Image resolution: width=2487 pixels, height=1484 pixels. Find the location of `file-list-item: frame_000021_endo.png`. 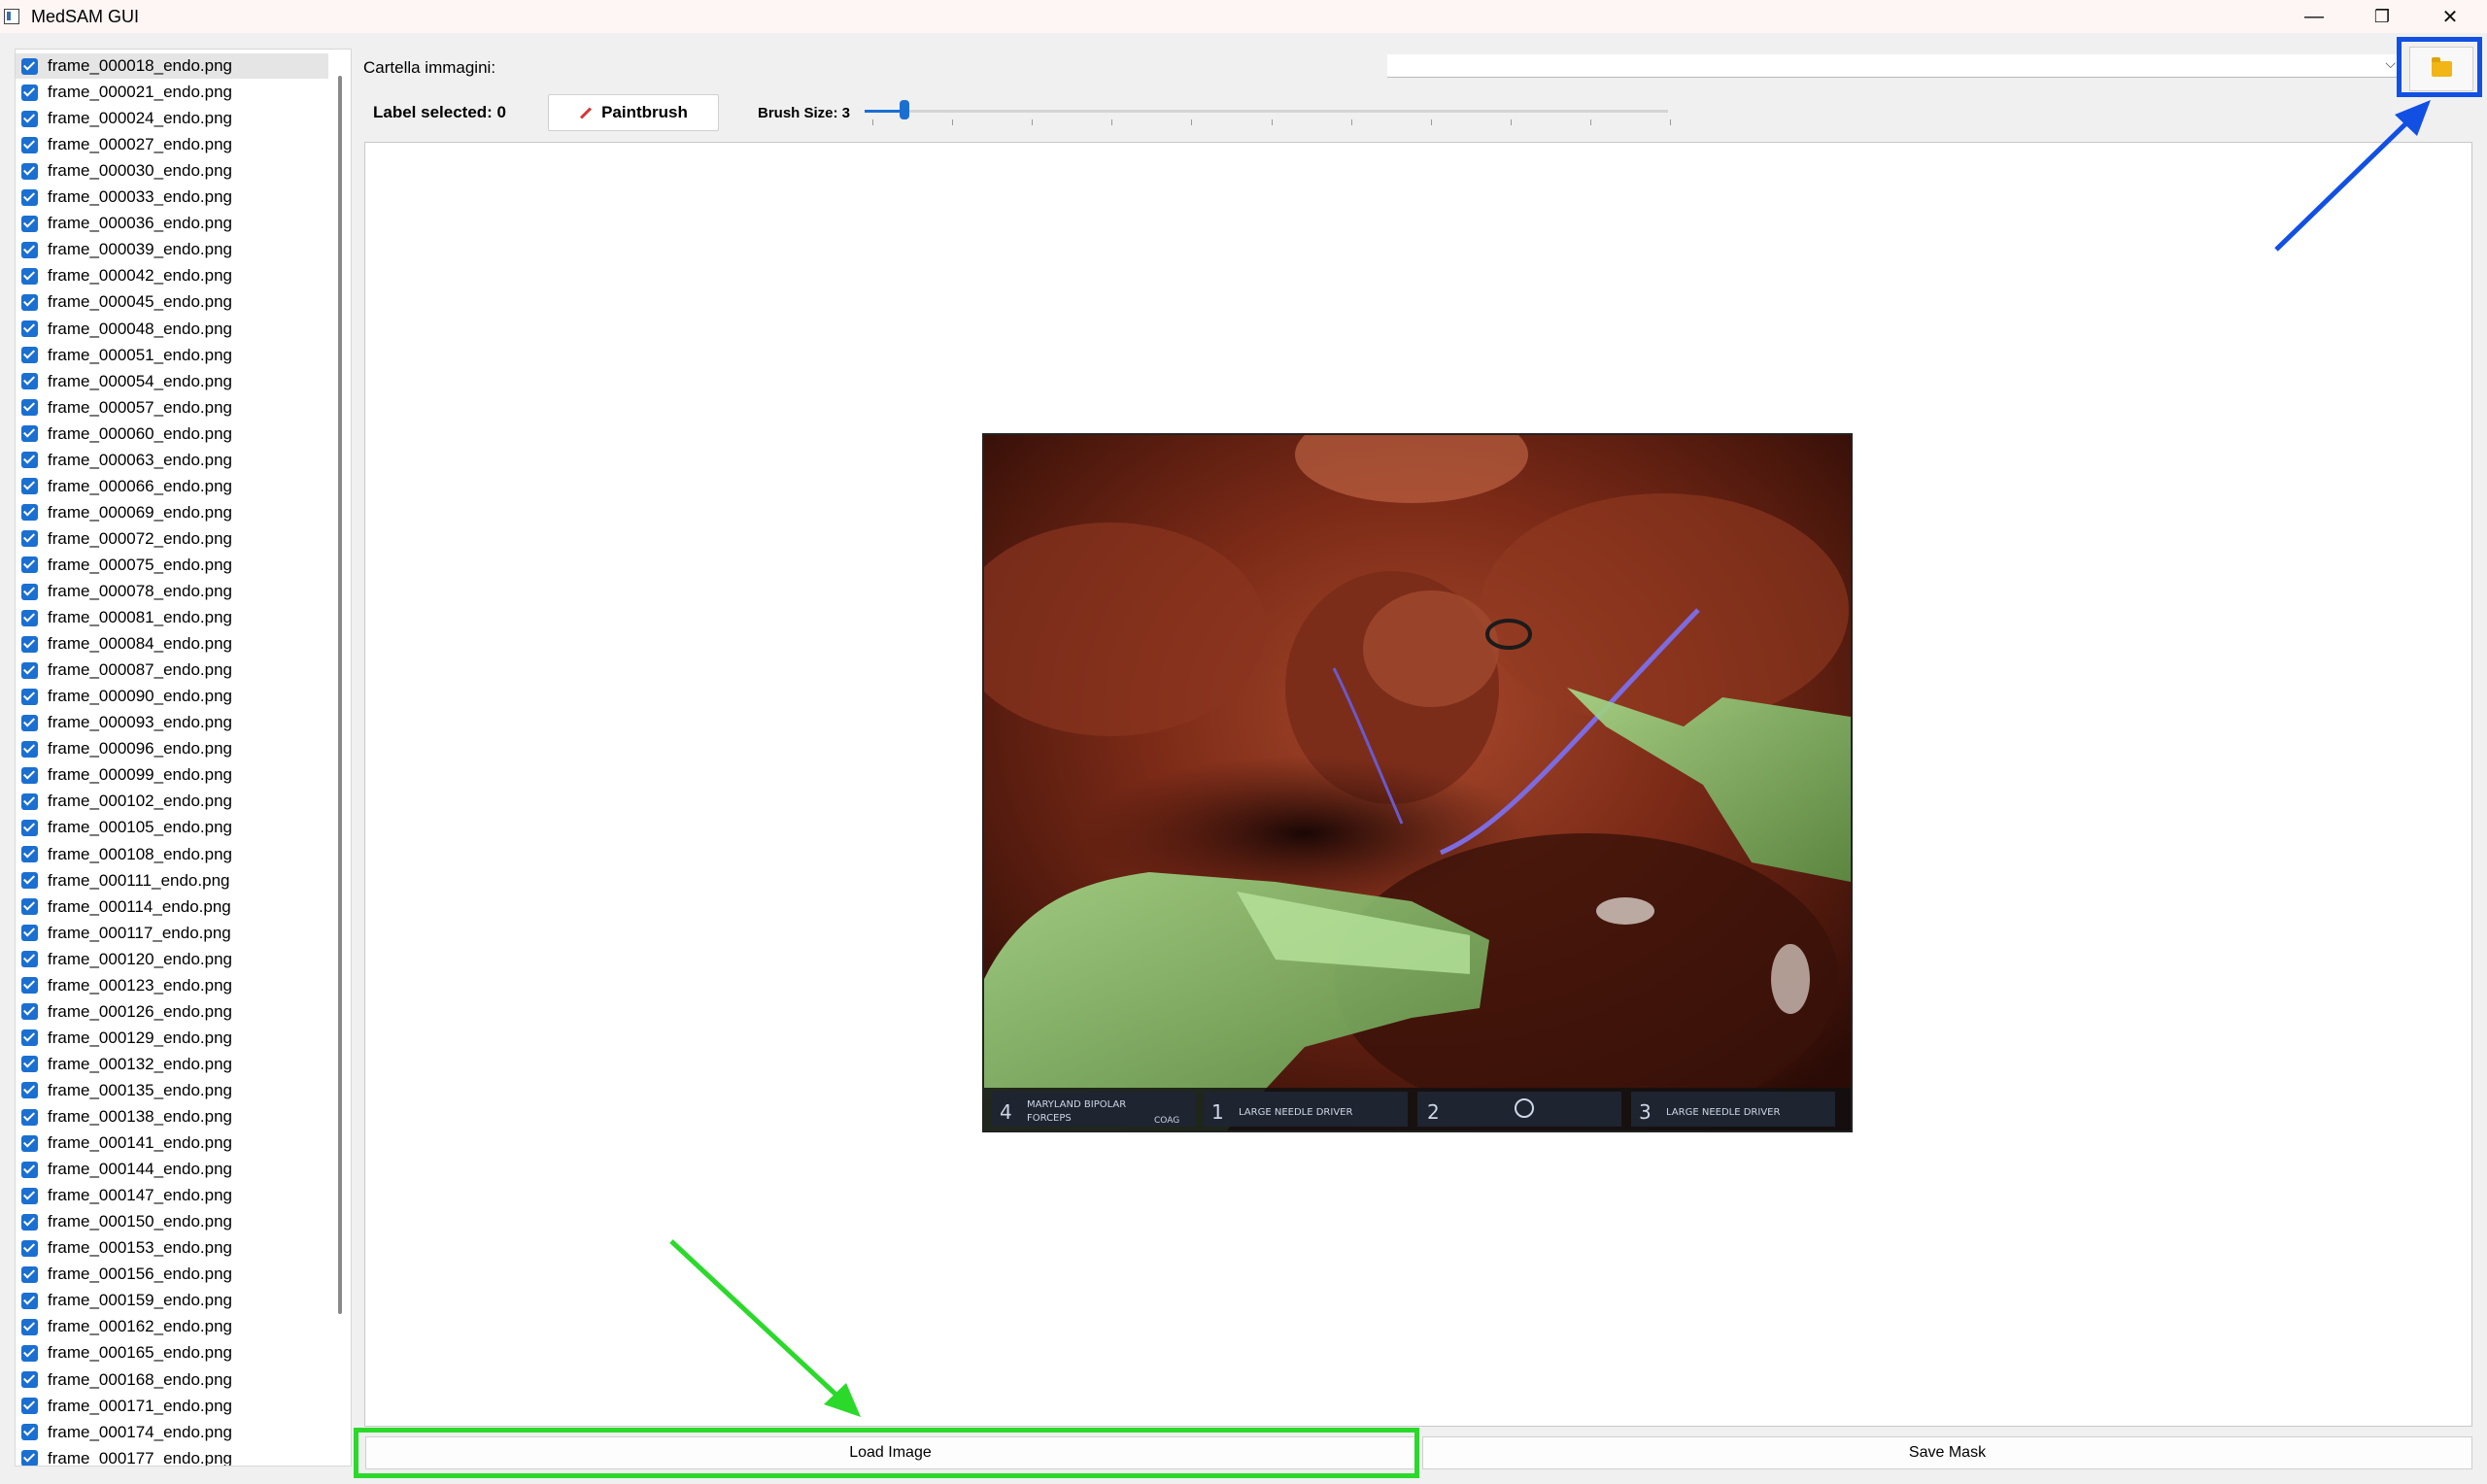

file-list-item: frame_000021_endo.png is located at coordinates (172, 92).